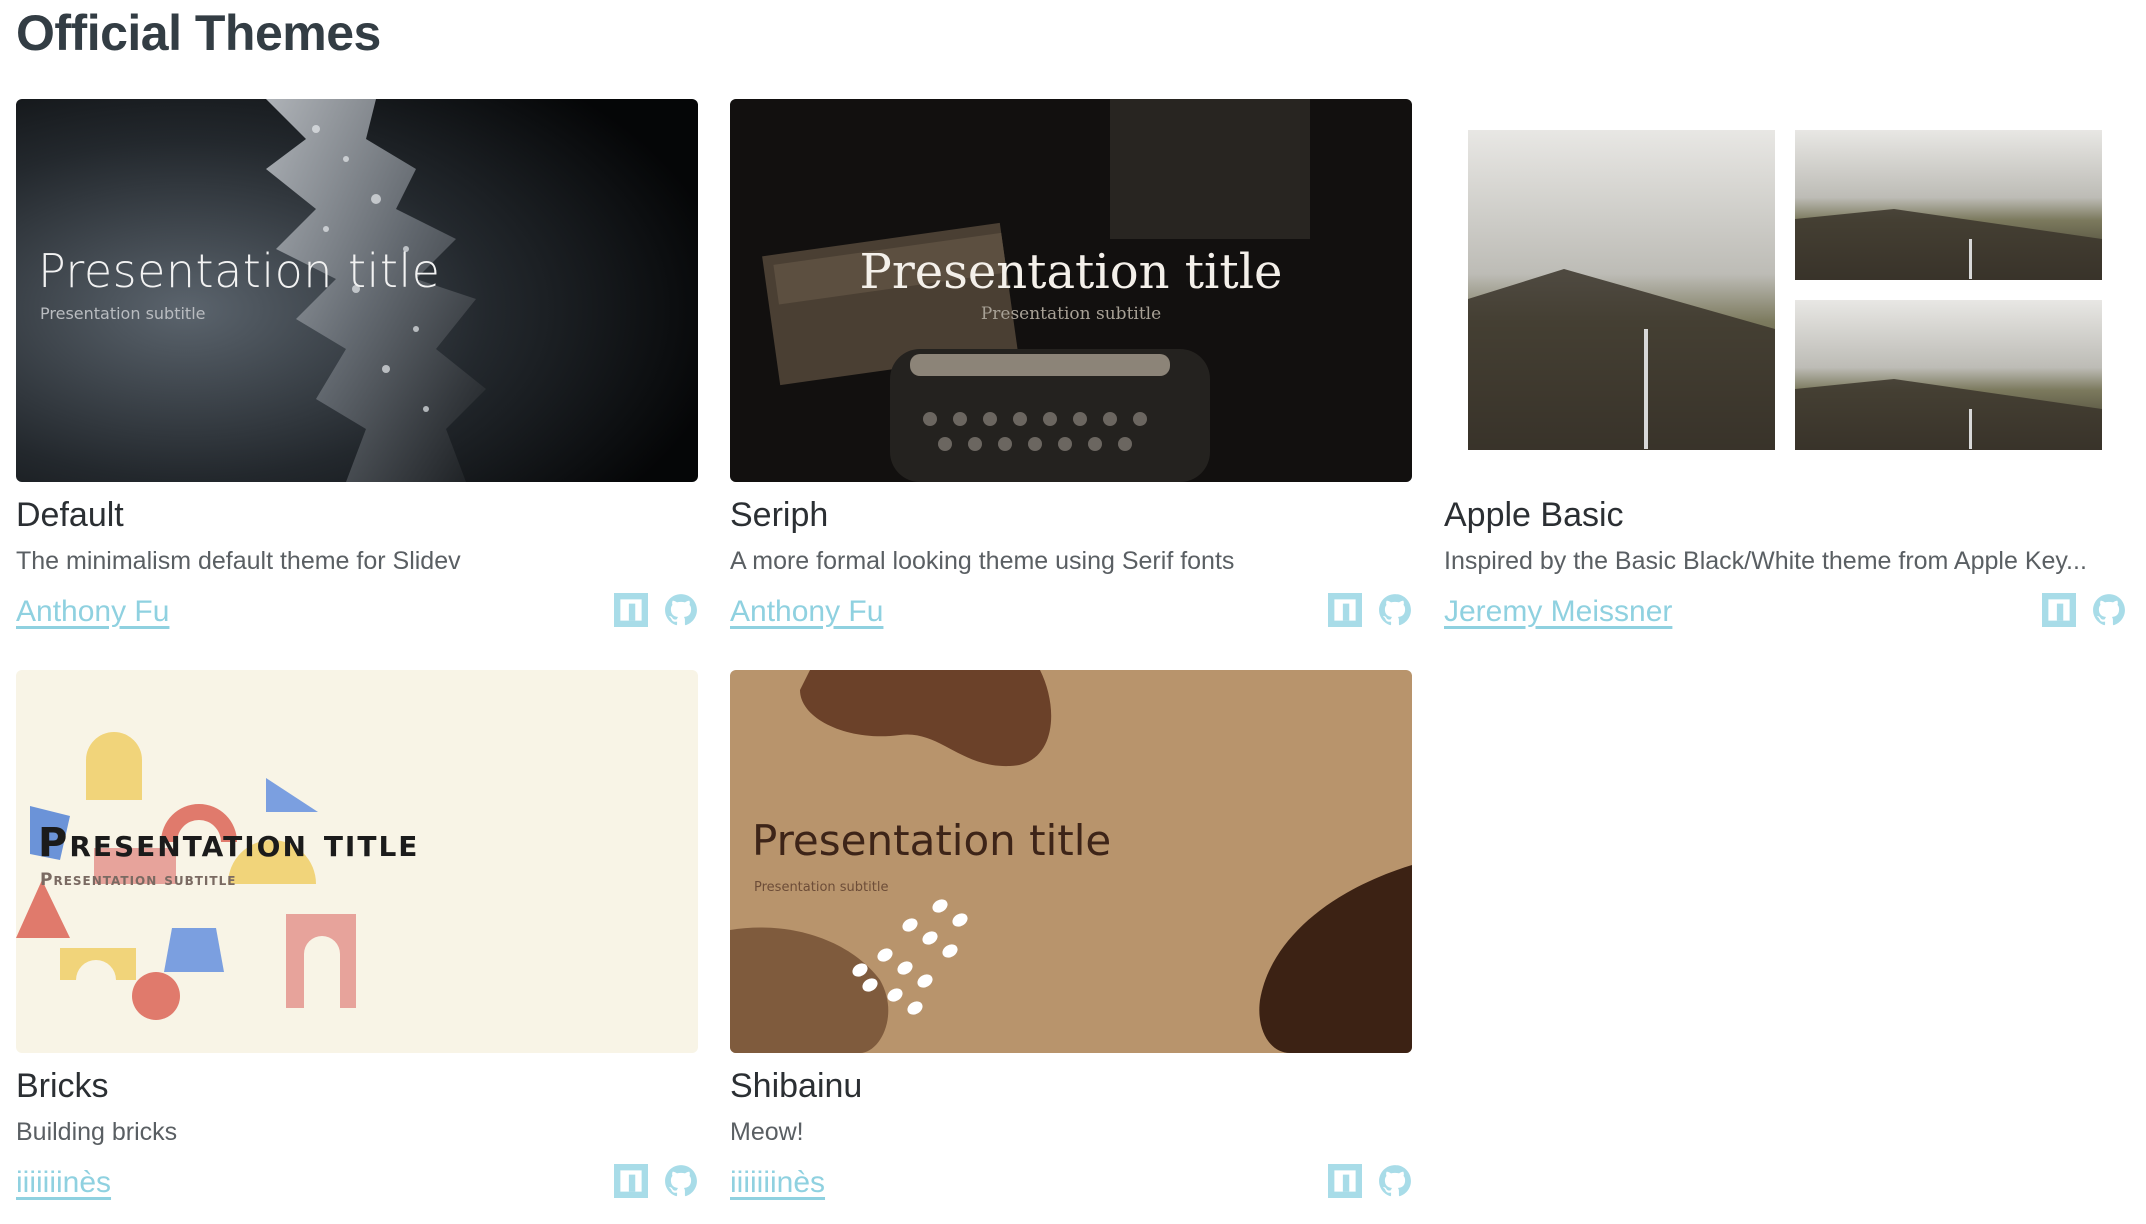  What do you see at coordinates (123, 313) in the screenshot?
I see `default-preview-subtitle: Presentation subtitle` at bounding box center [123, 313].